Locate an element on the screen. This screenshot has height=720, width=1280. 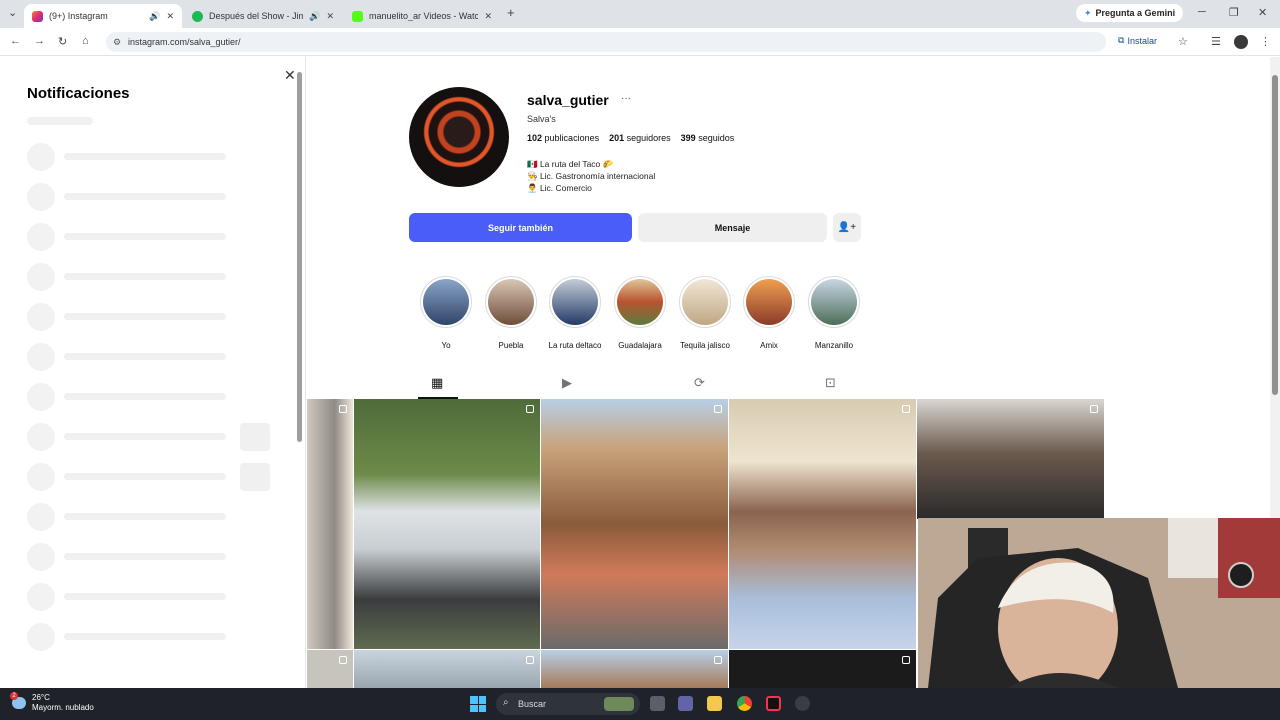
suggested-users-icon: 👤+ is located at coordinates (847, 227).